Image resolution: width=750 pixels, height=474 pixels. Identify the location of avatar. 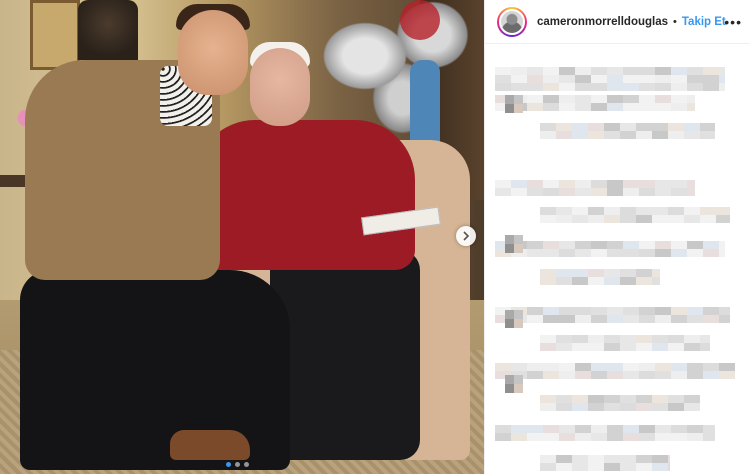
(512, 21).